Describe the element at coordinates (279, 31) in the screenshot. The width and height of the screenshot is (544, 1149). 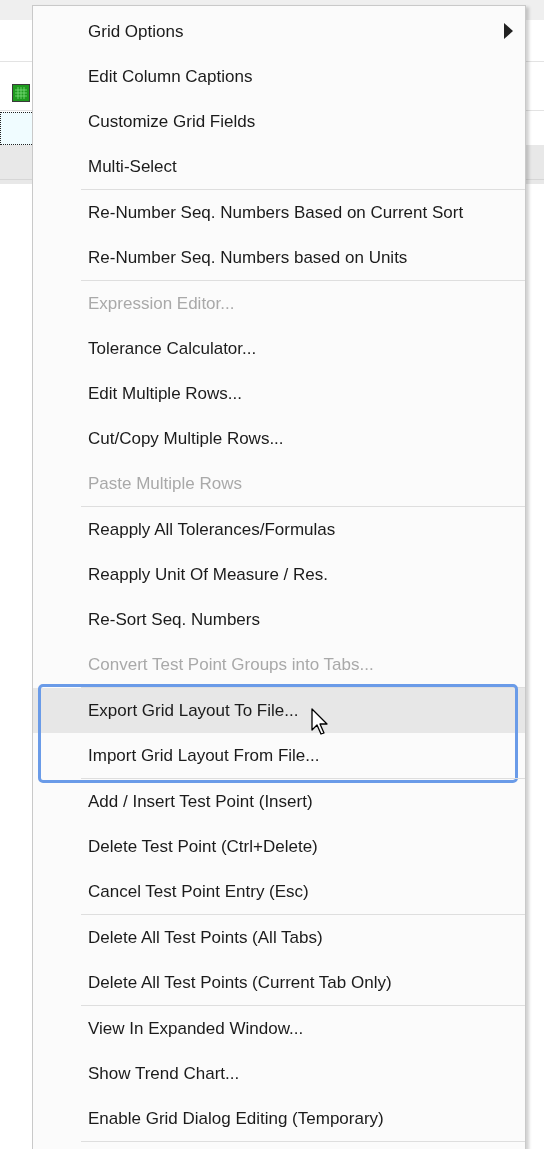
I see `menu-item: Grid Options` at that location.